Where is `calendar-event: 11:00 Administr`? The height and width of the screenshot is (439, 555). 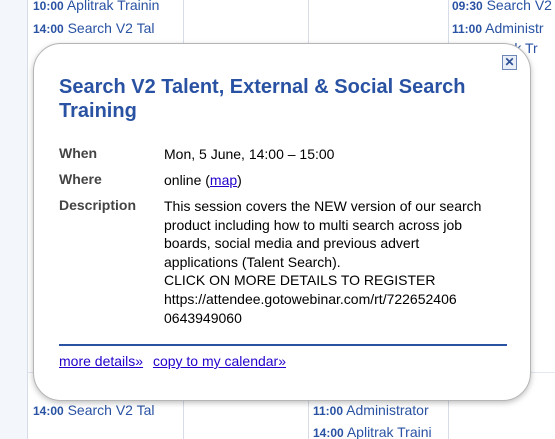 calendar-event: 11:00 Administr is located at coordinates (503, 28).